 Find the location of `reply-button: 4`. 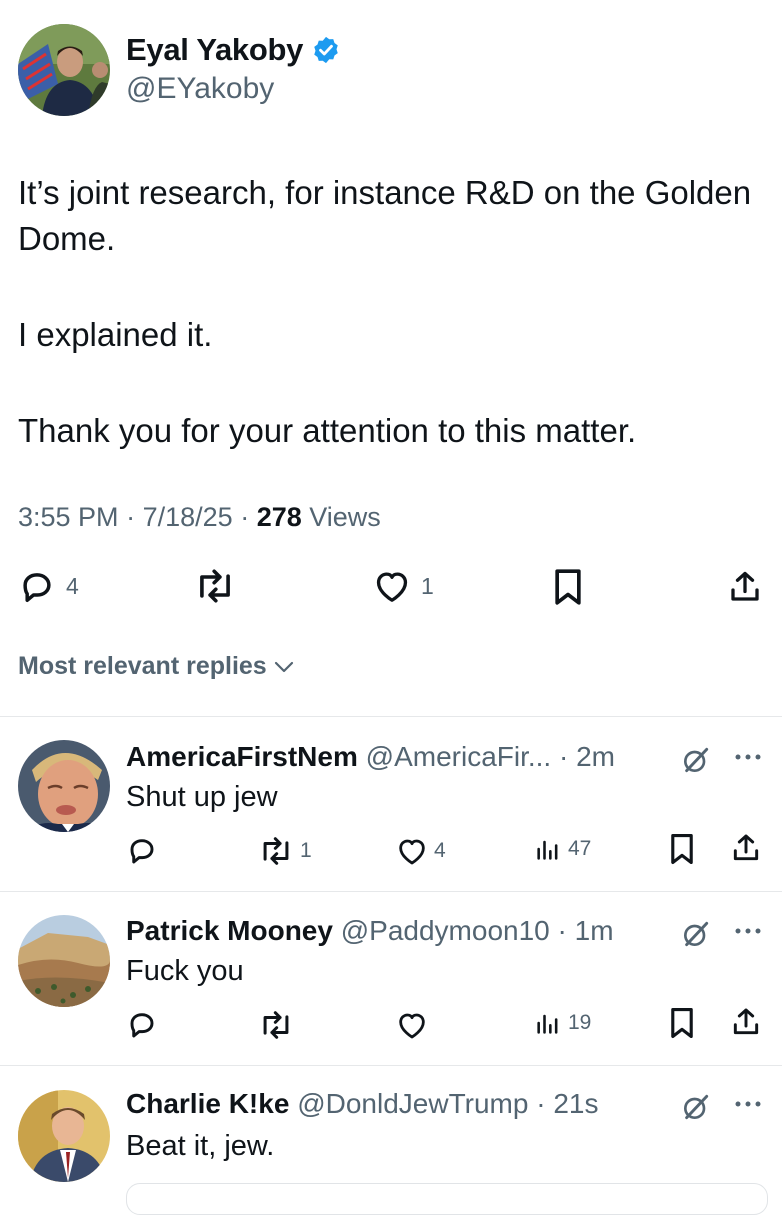

reply-button: 4 is located at coordinates (48, 586).